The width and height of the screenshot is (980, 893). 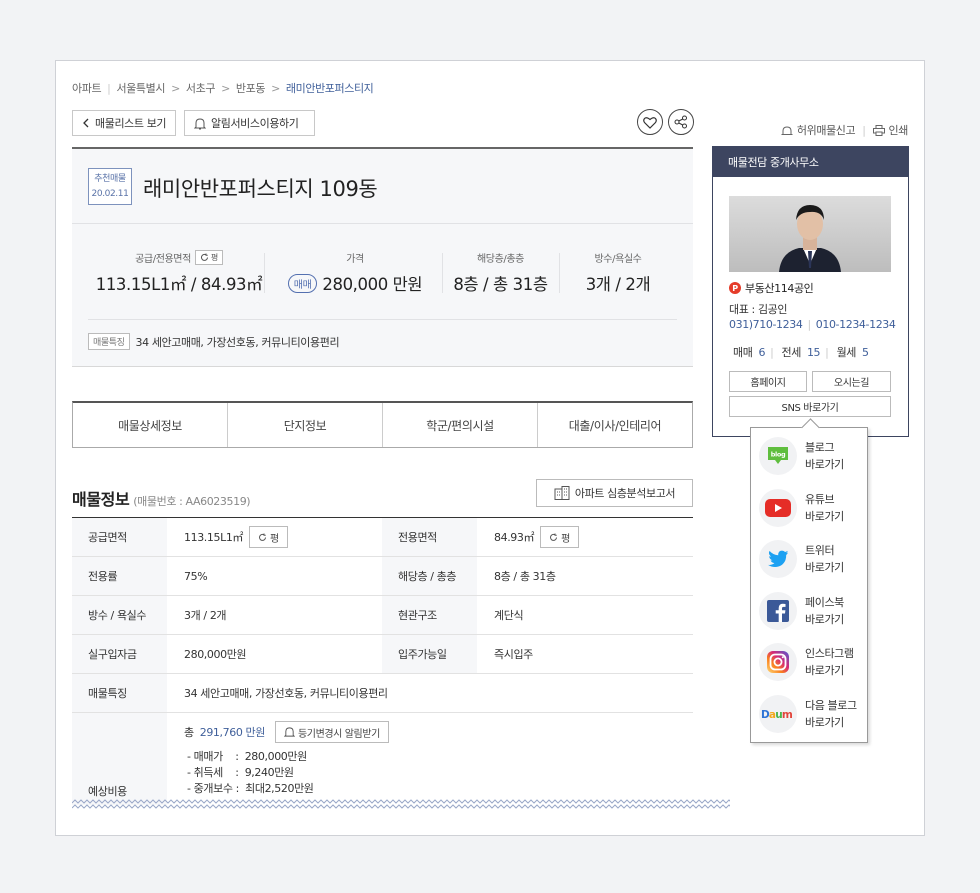 I want to click on section-title: 매물정보 (매물번호 : AA6023519), so click(x=161, y=499).